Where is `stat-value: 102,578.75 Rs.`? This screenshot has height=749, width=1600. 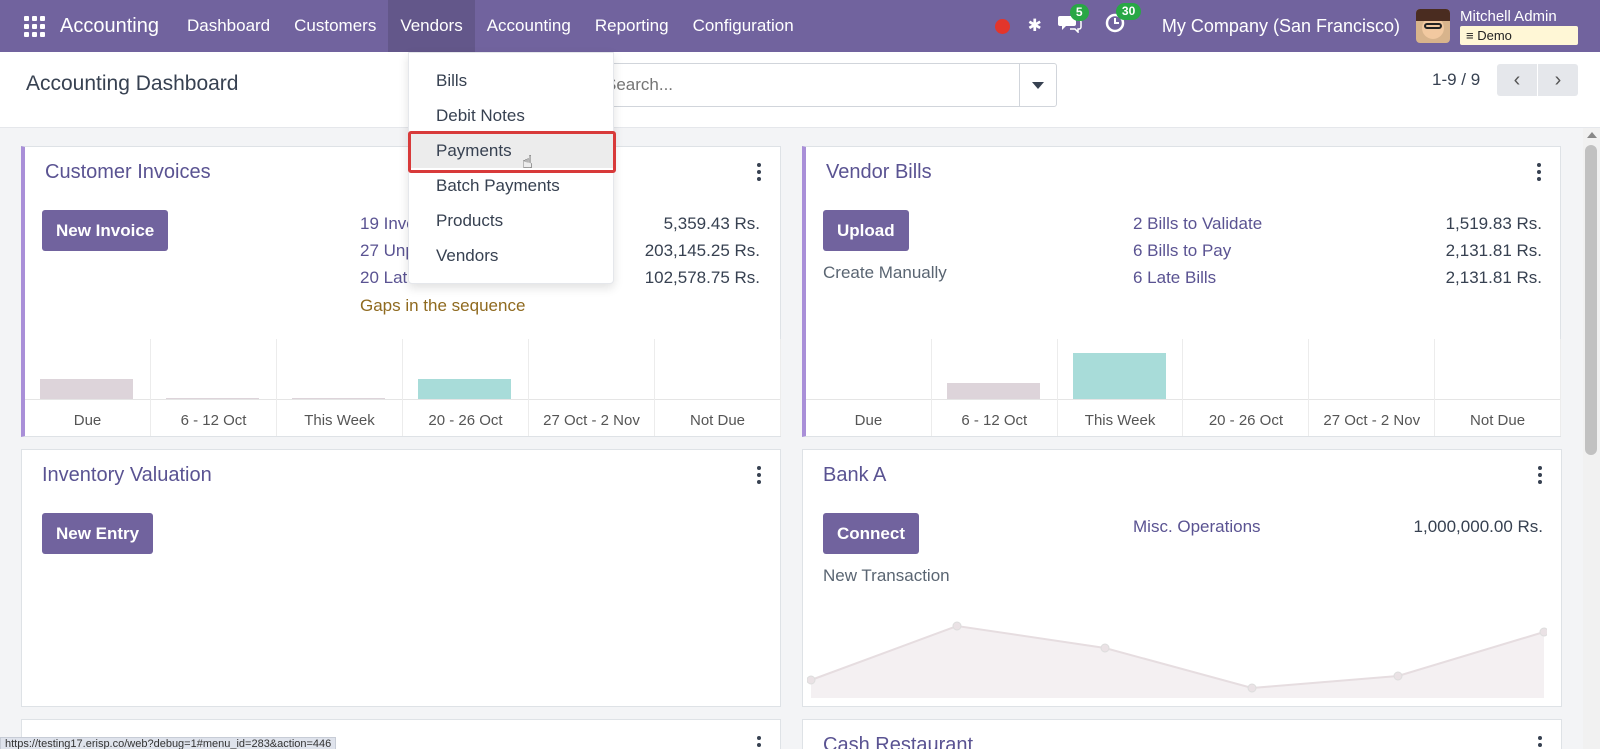 stat-value: 102,578.75 Rs. is located at coordinates (702, 277).